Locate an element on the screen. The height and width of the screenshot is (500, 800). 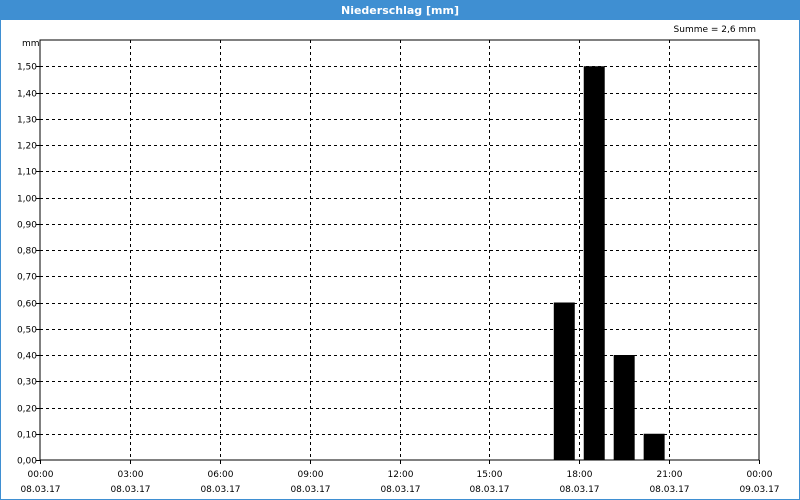
y-tick-label: 1,50 is located at coordinates (27, 68).